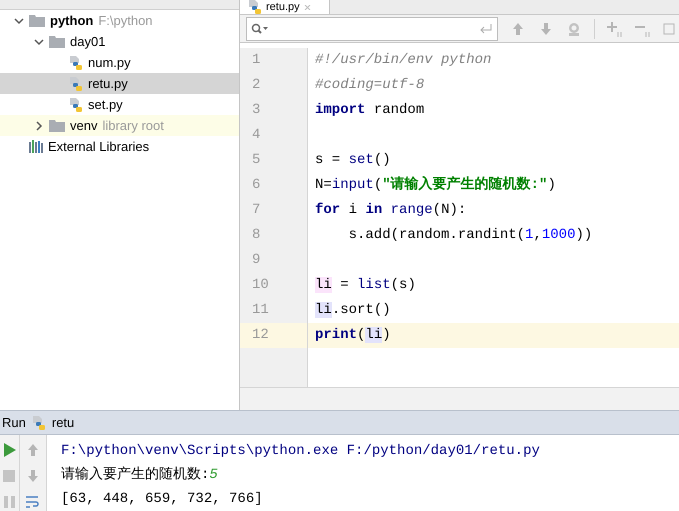 Image resolution: width=679 pixels, height=511 pixels. I want to click on tree-detail: library root, so click(133, 125).